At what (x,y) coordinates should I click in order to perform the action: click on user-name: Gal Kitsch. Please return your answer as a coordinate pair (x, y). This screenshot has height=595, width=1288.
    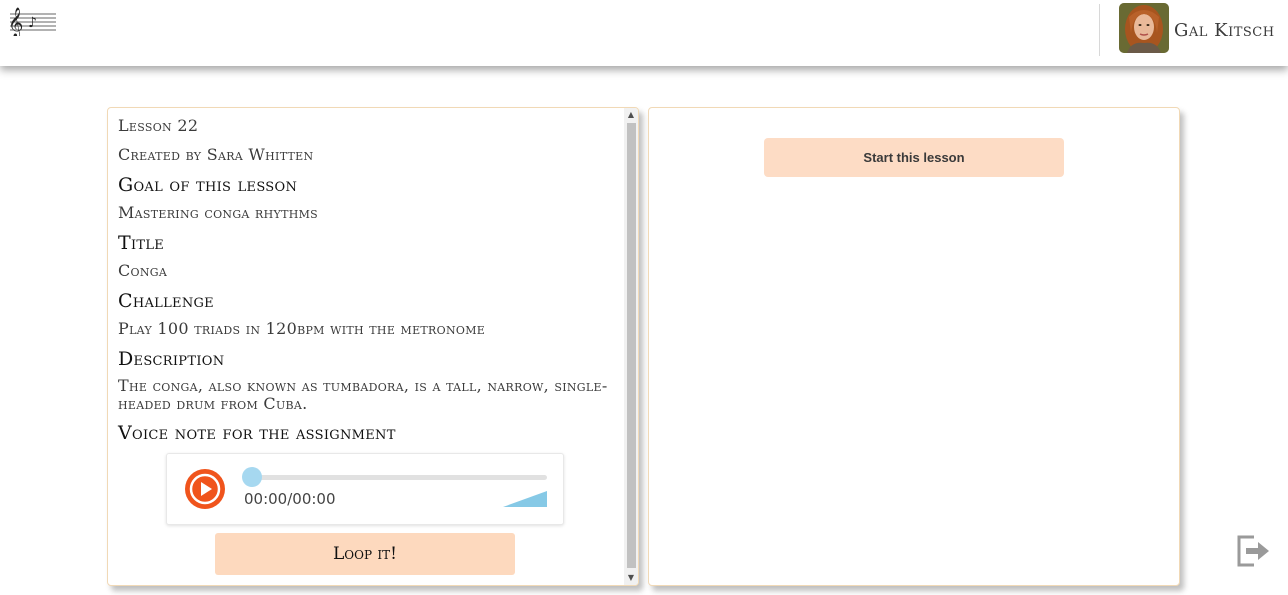
    Looking at the image, I should click on (1224, 30).